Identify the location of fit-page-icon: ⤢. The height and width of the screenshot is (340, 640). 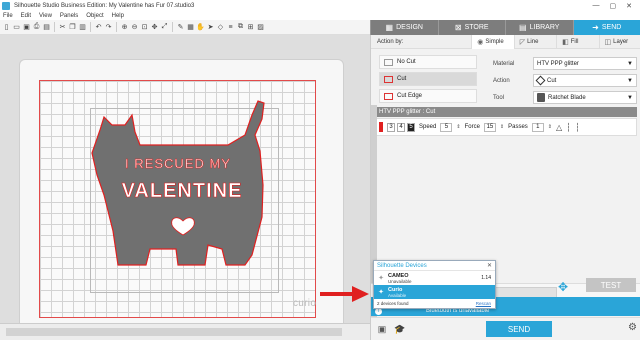
(164, 27).